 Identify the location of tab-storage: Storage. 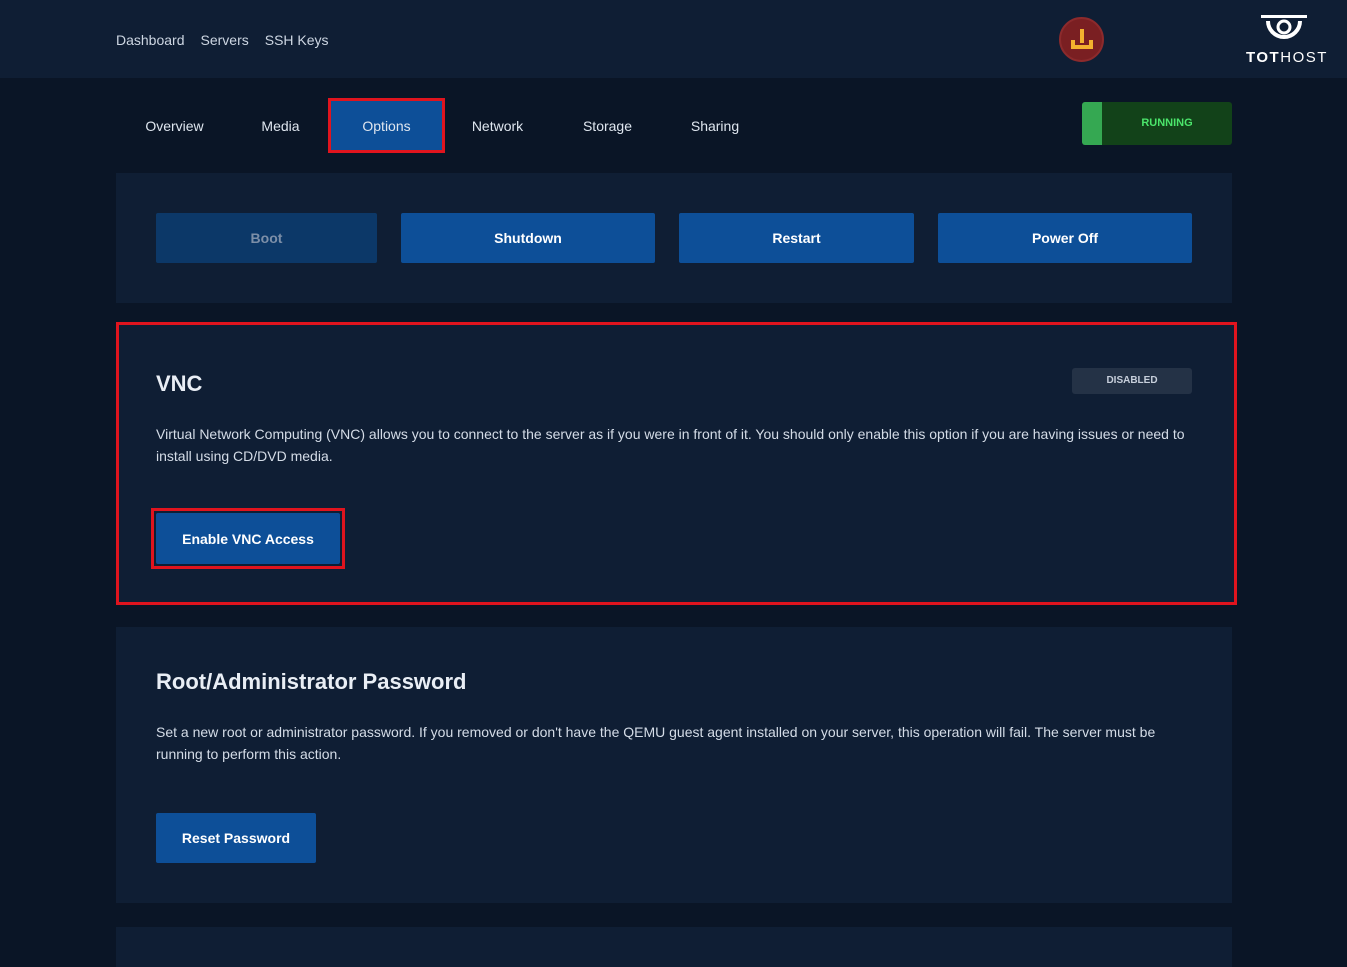
(607, 125).